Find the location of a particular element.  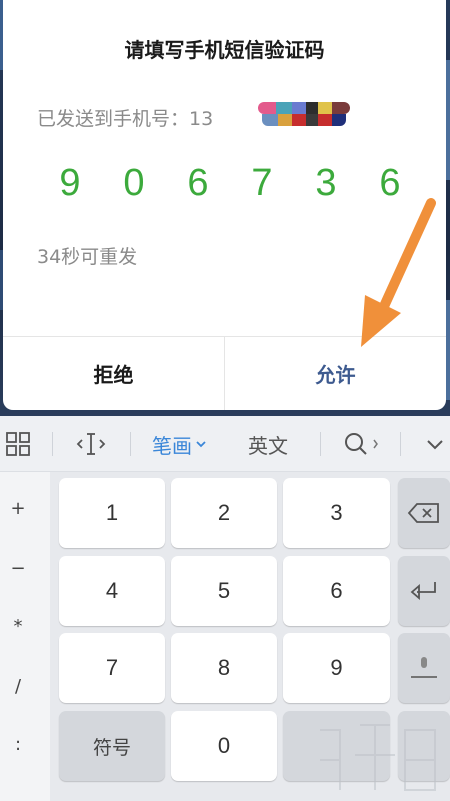

handwriting-mode-tab: 笔画 is located at coordinates (180, 444).